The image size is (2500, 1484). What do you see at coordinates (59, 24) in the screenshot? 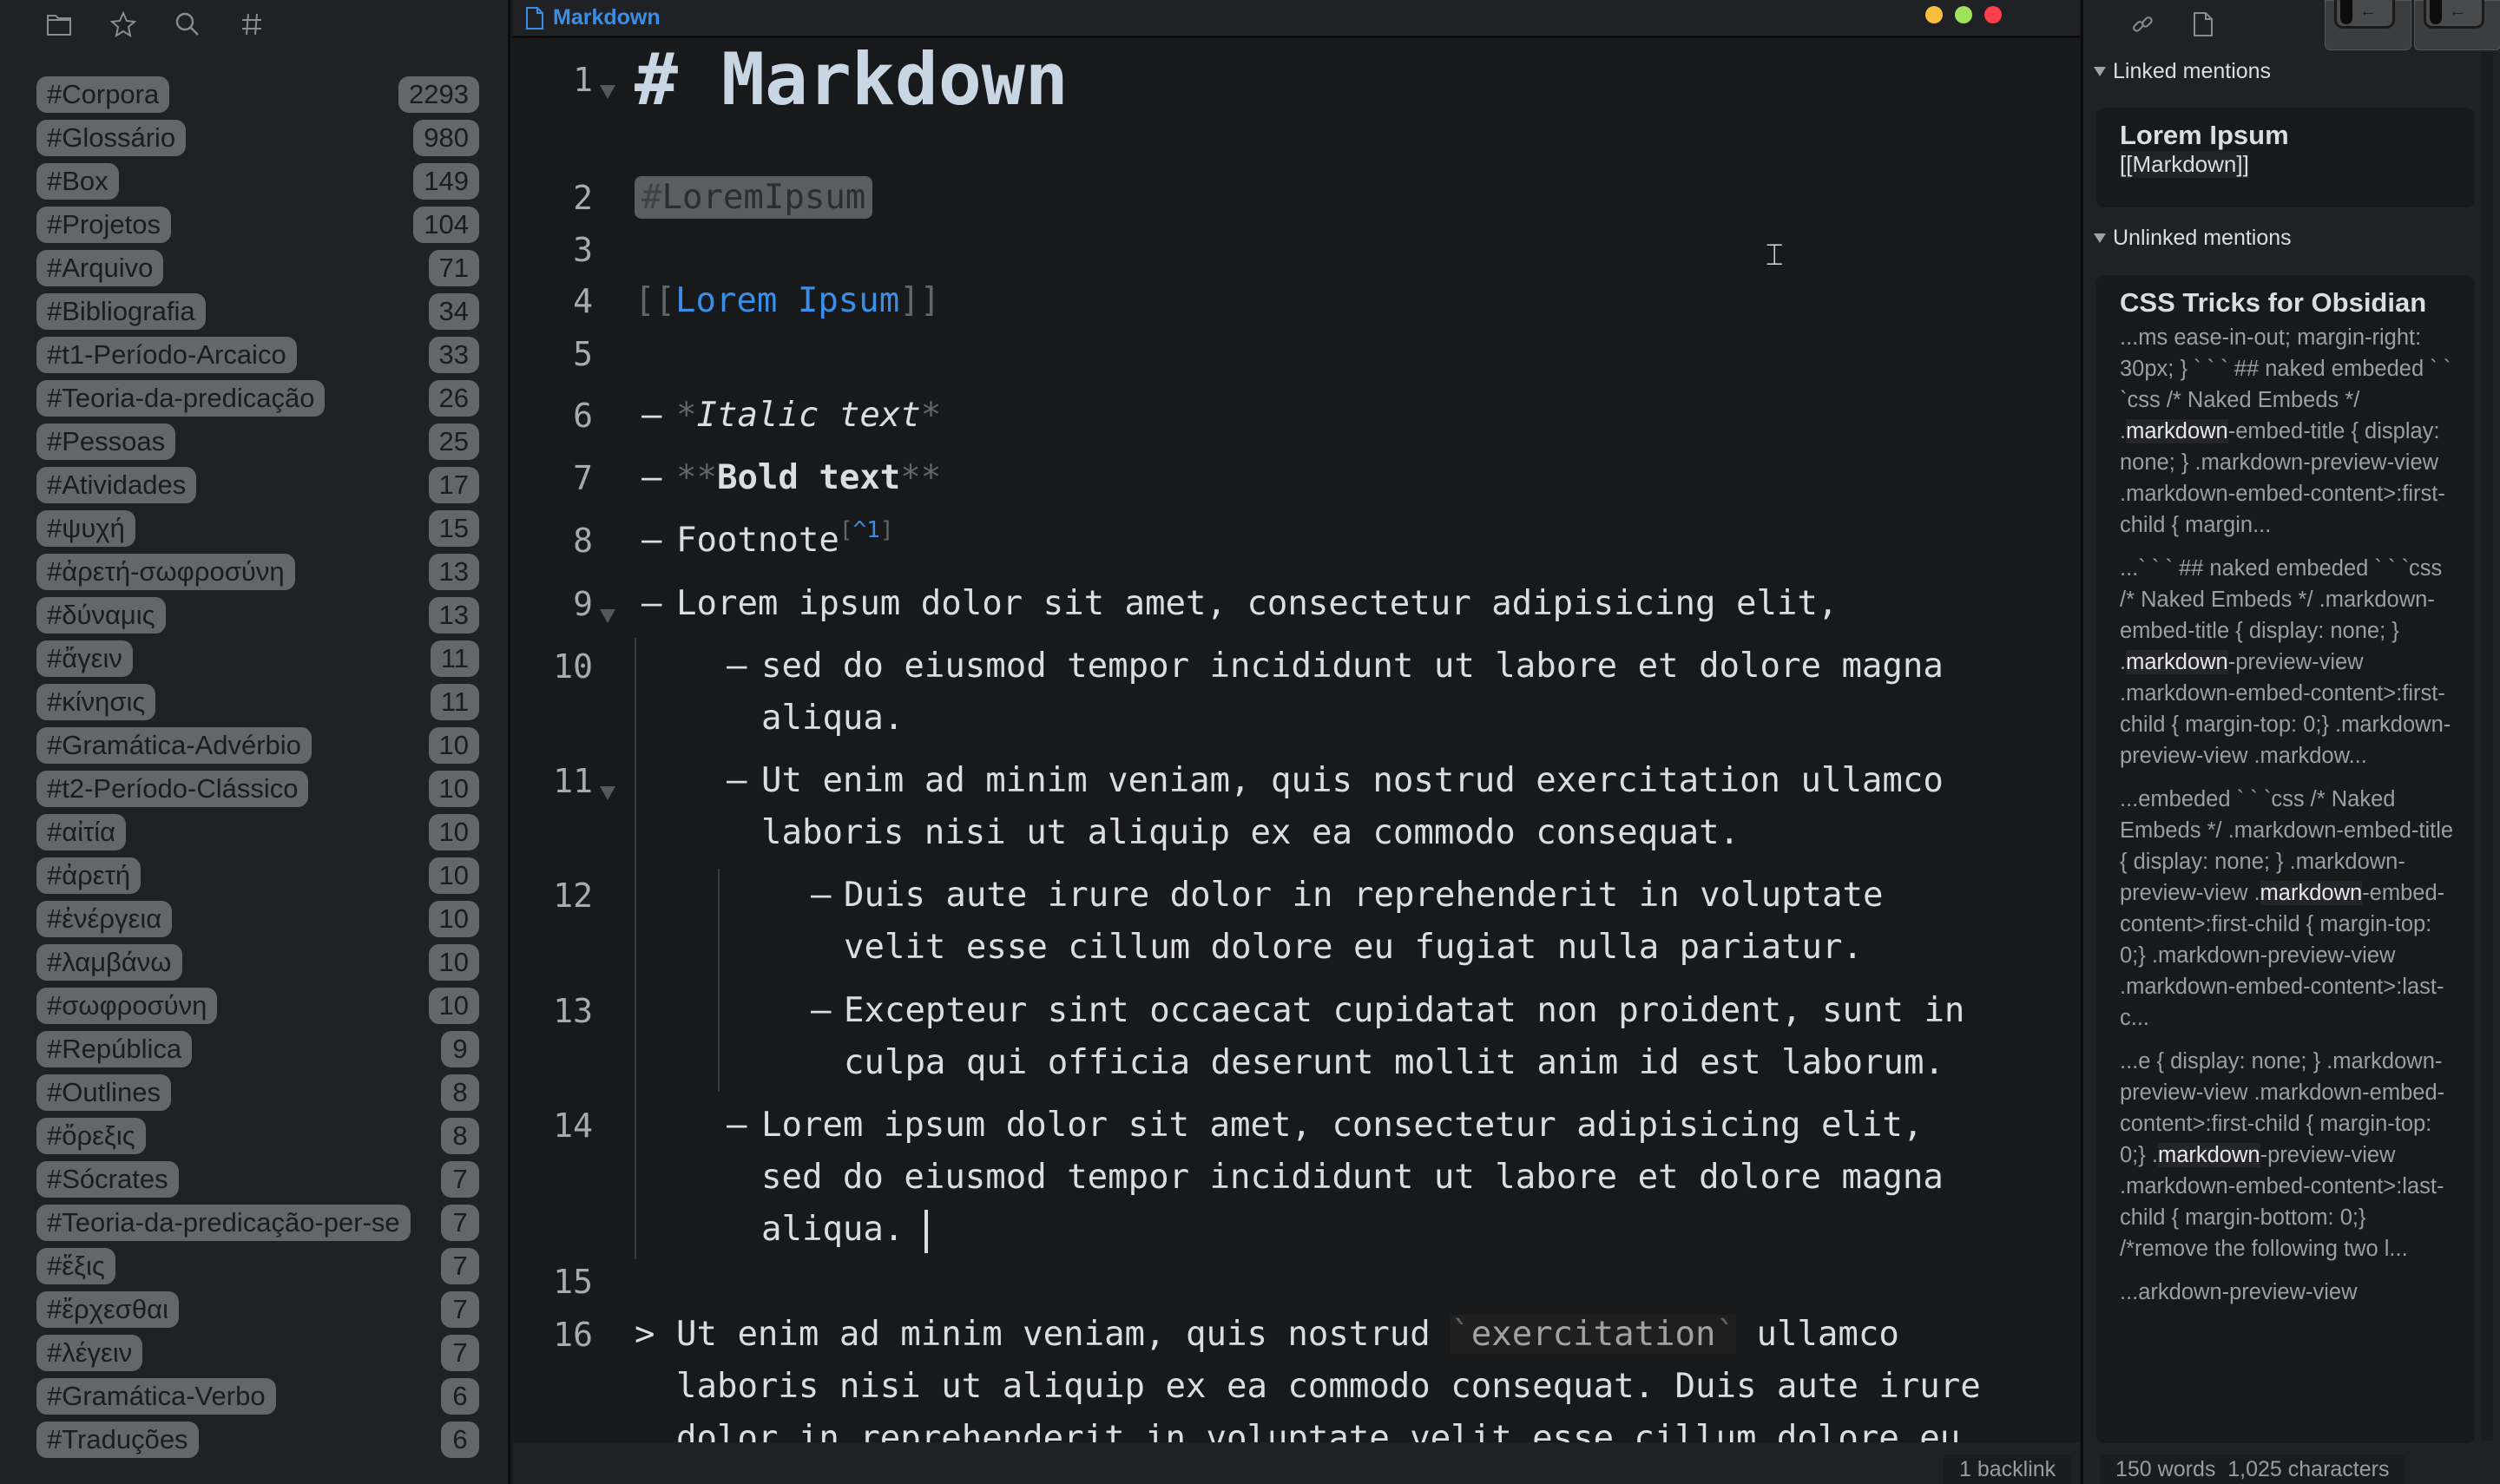
I see `folder-icon` at bounding box center [59, 24].